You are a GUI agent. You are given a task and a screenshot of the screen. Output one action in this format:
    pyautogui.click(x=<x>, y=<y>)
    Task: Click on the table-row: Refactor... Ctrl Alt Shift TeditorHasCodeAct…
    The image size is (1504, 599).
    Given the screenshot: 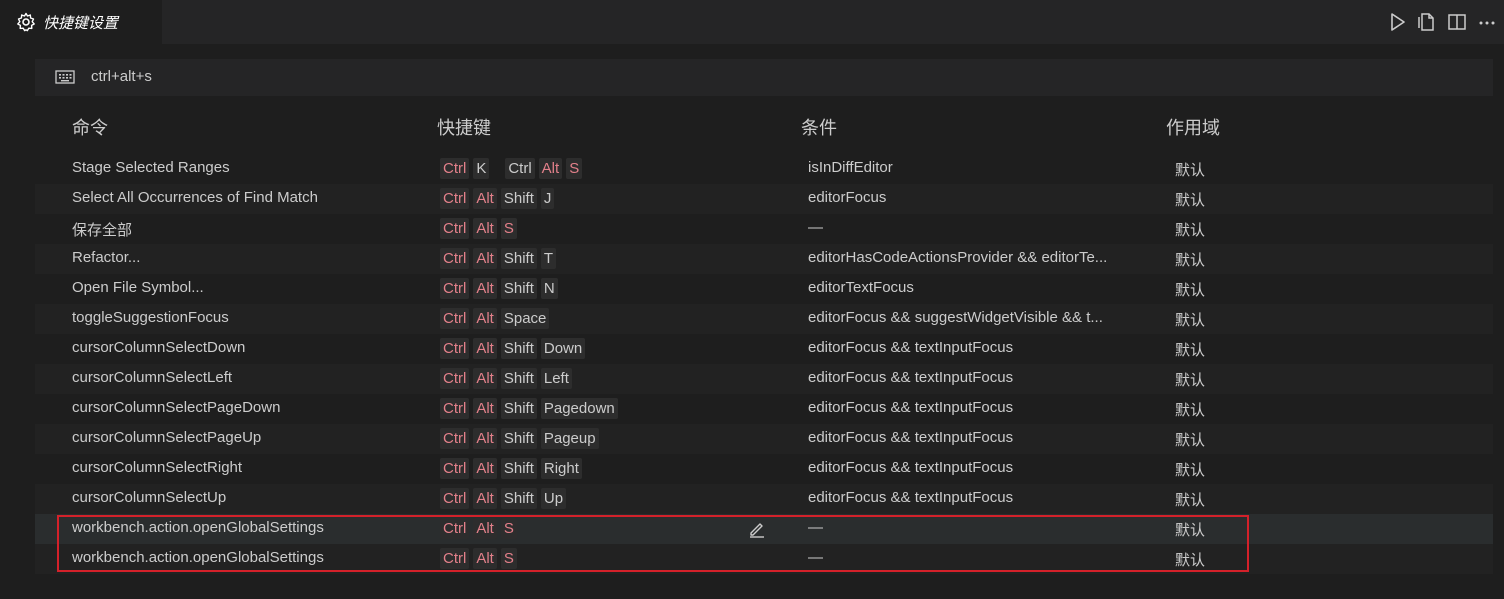 What is the action you would take?
    pyautogui.click(x=764, y=259)
    